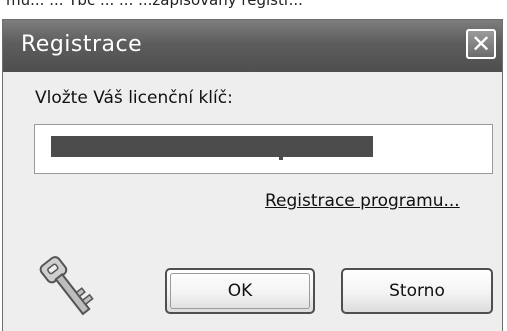 The width and height of the screenshot is (507, 331). Describe the element at coordinates (72, 288) in the screenshot. I see `key-icon` at that location.